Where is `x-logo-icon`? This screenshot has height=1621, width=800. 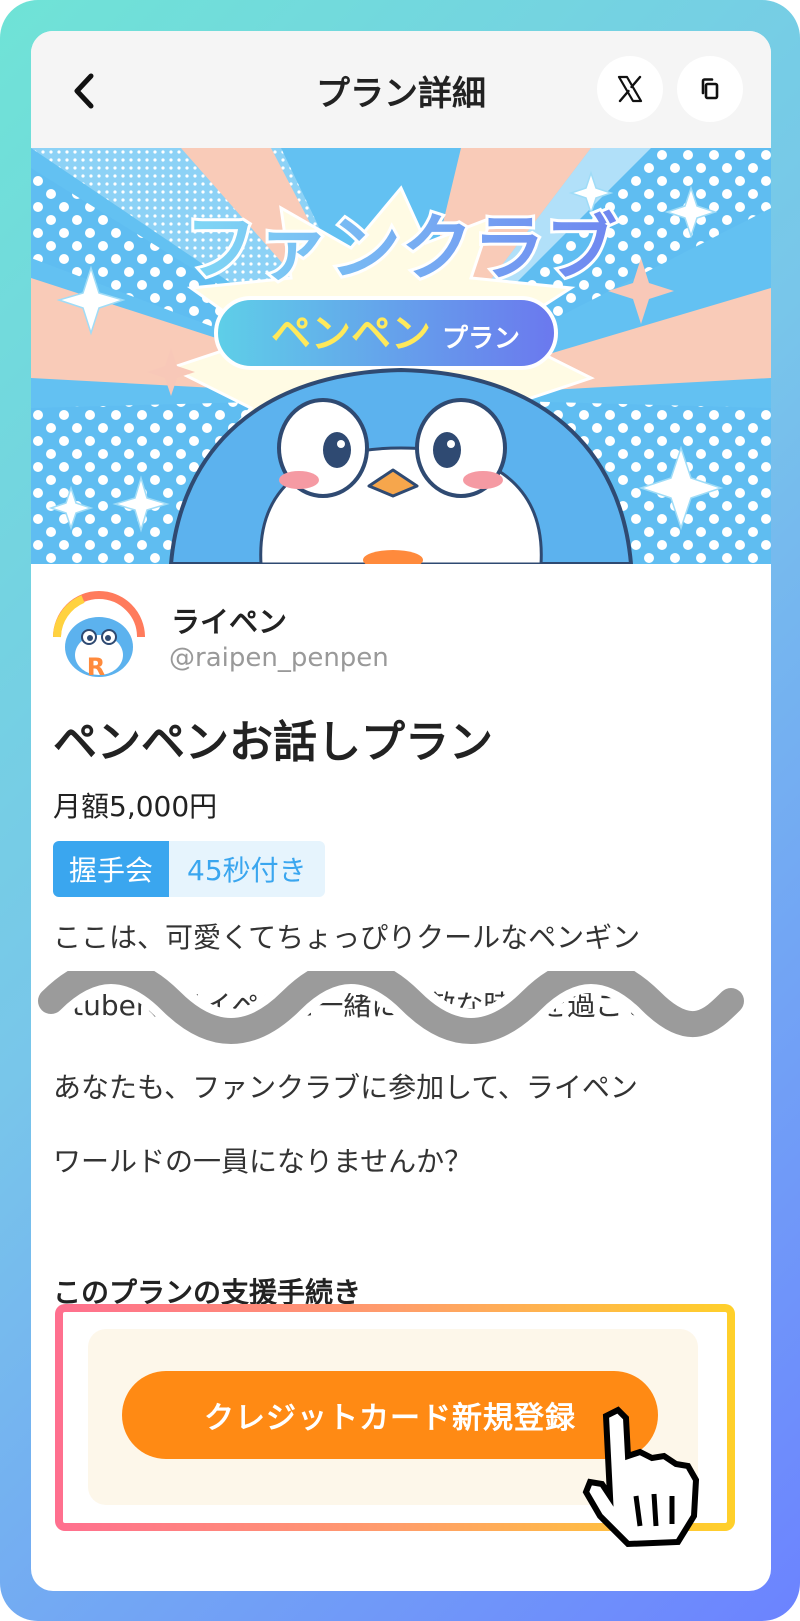
x-logo-icon is located at coordinates (630, 89).